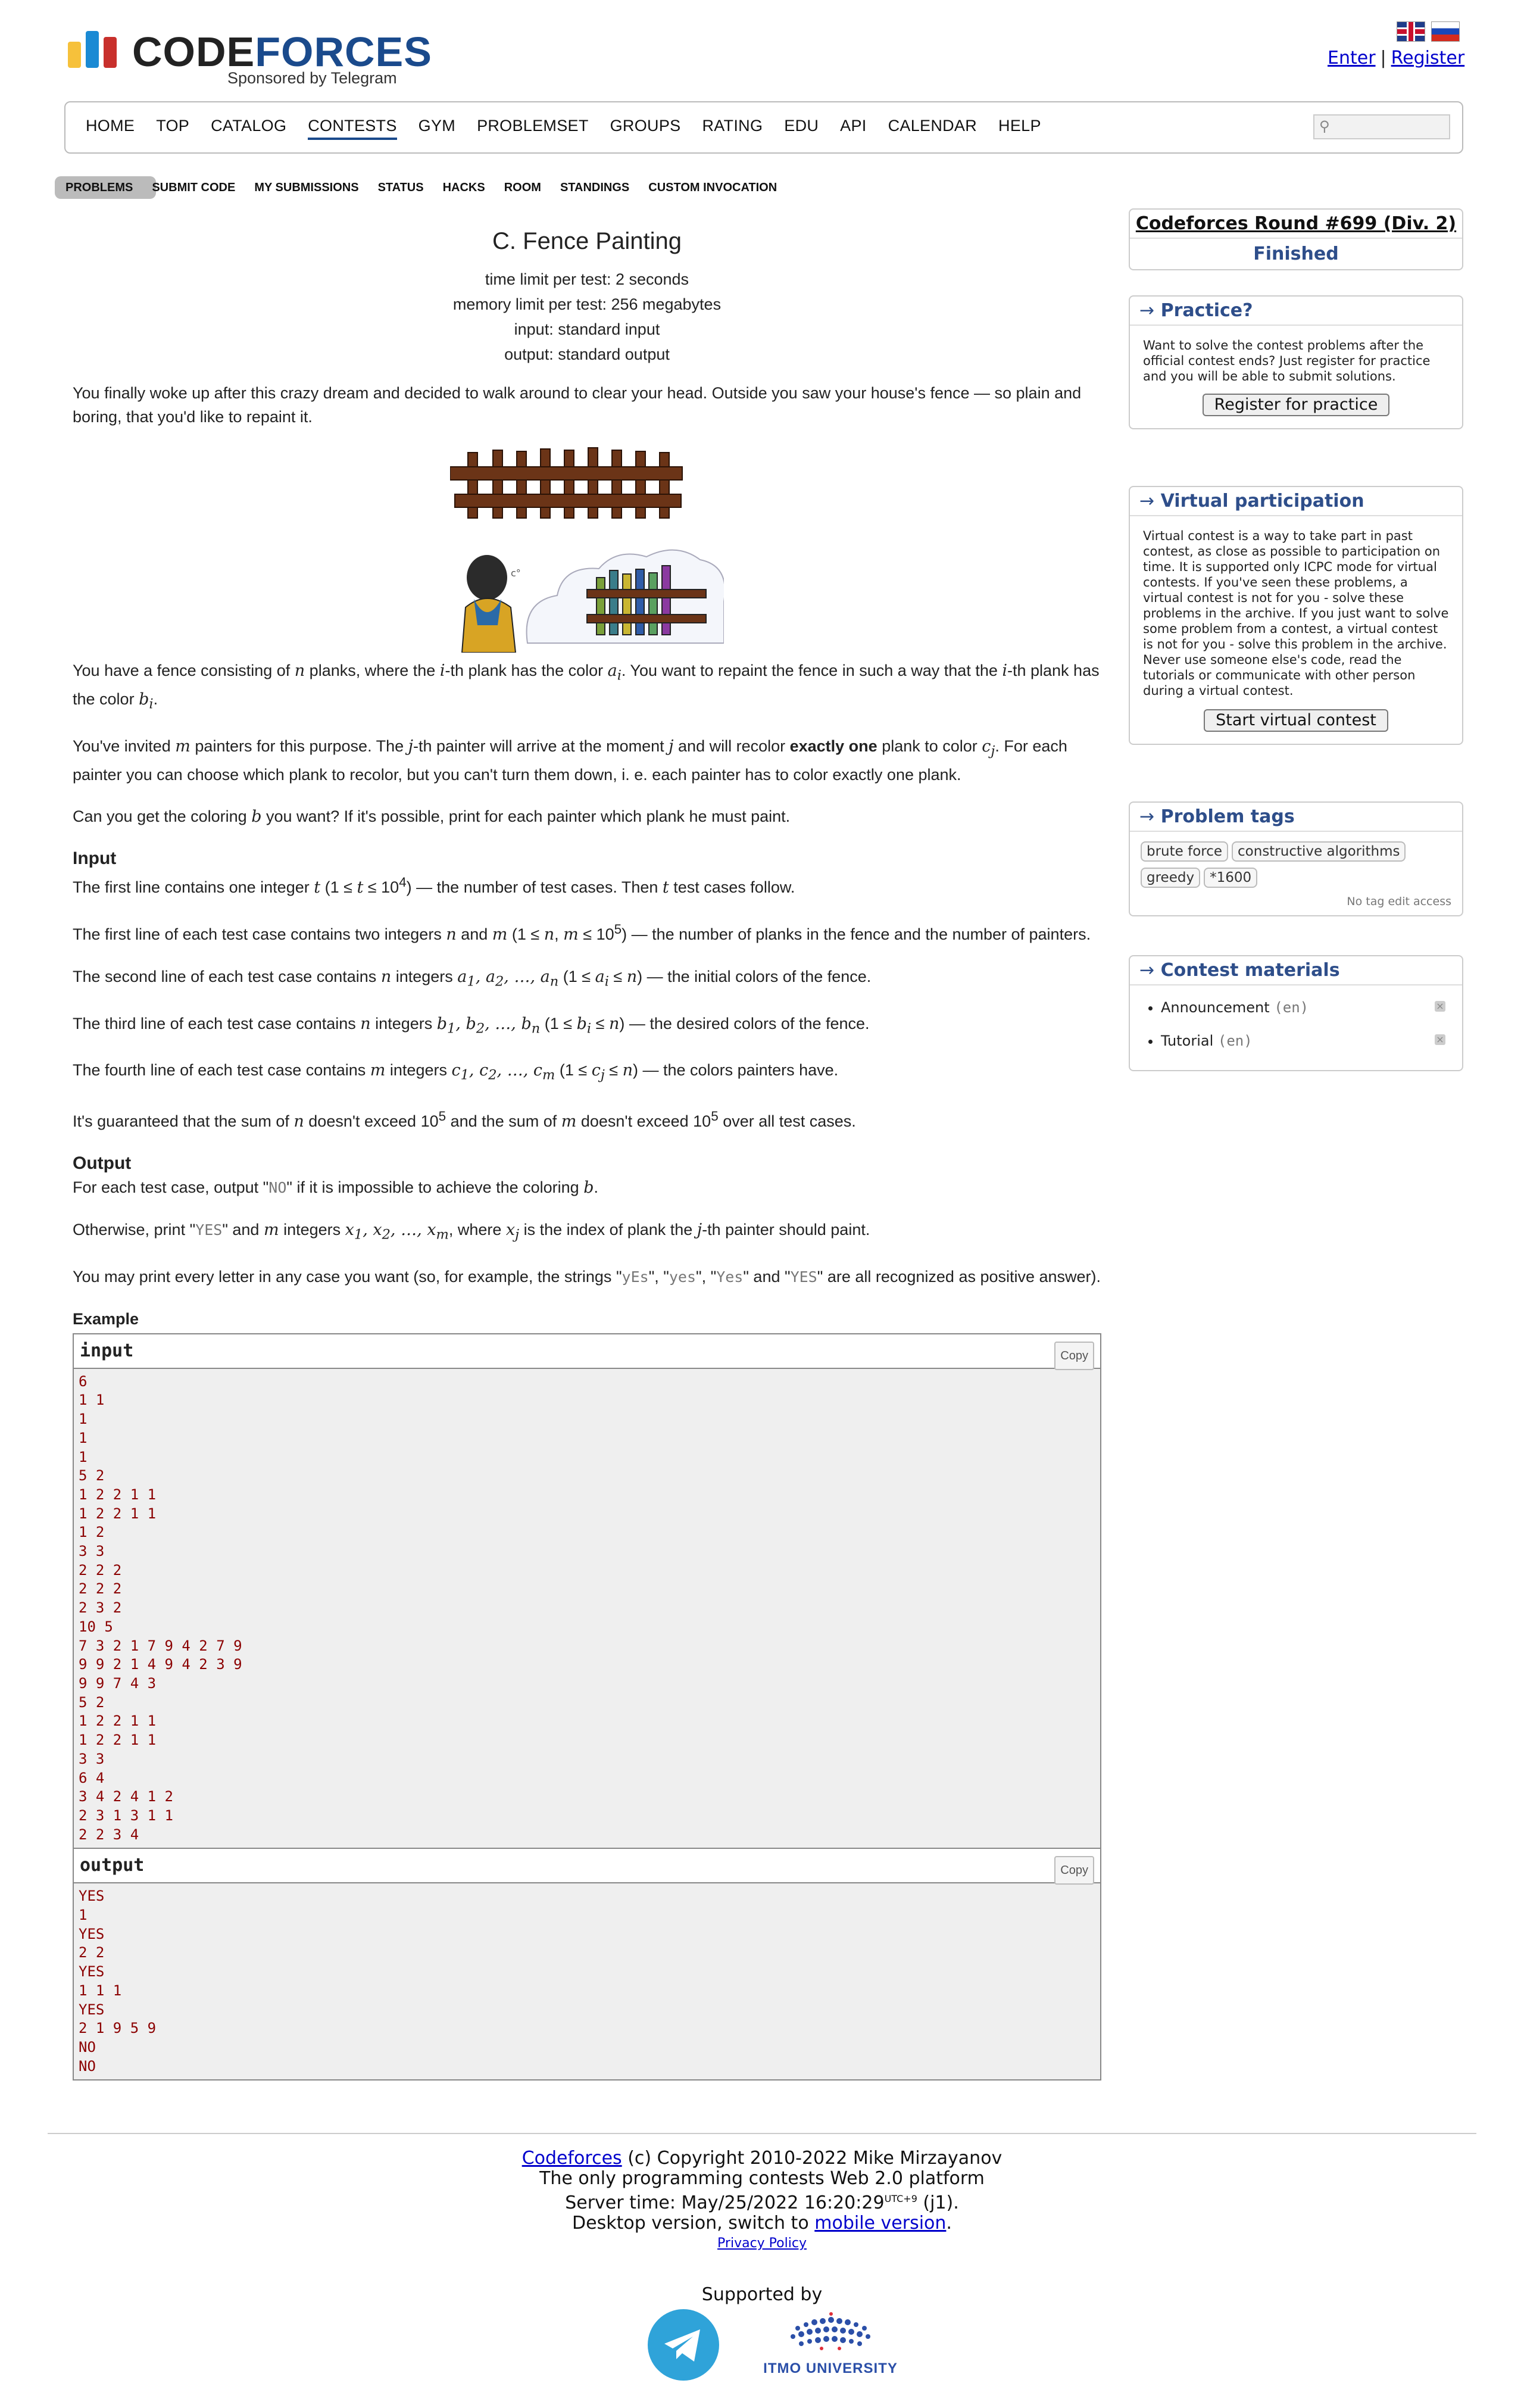 The height and width of the screenshot is (2408, 1524). What do you see at coordinates (1445, 31) in the screenshot?
I see `russian-flag-icon` at bounding box center [1445, 31].